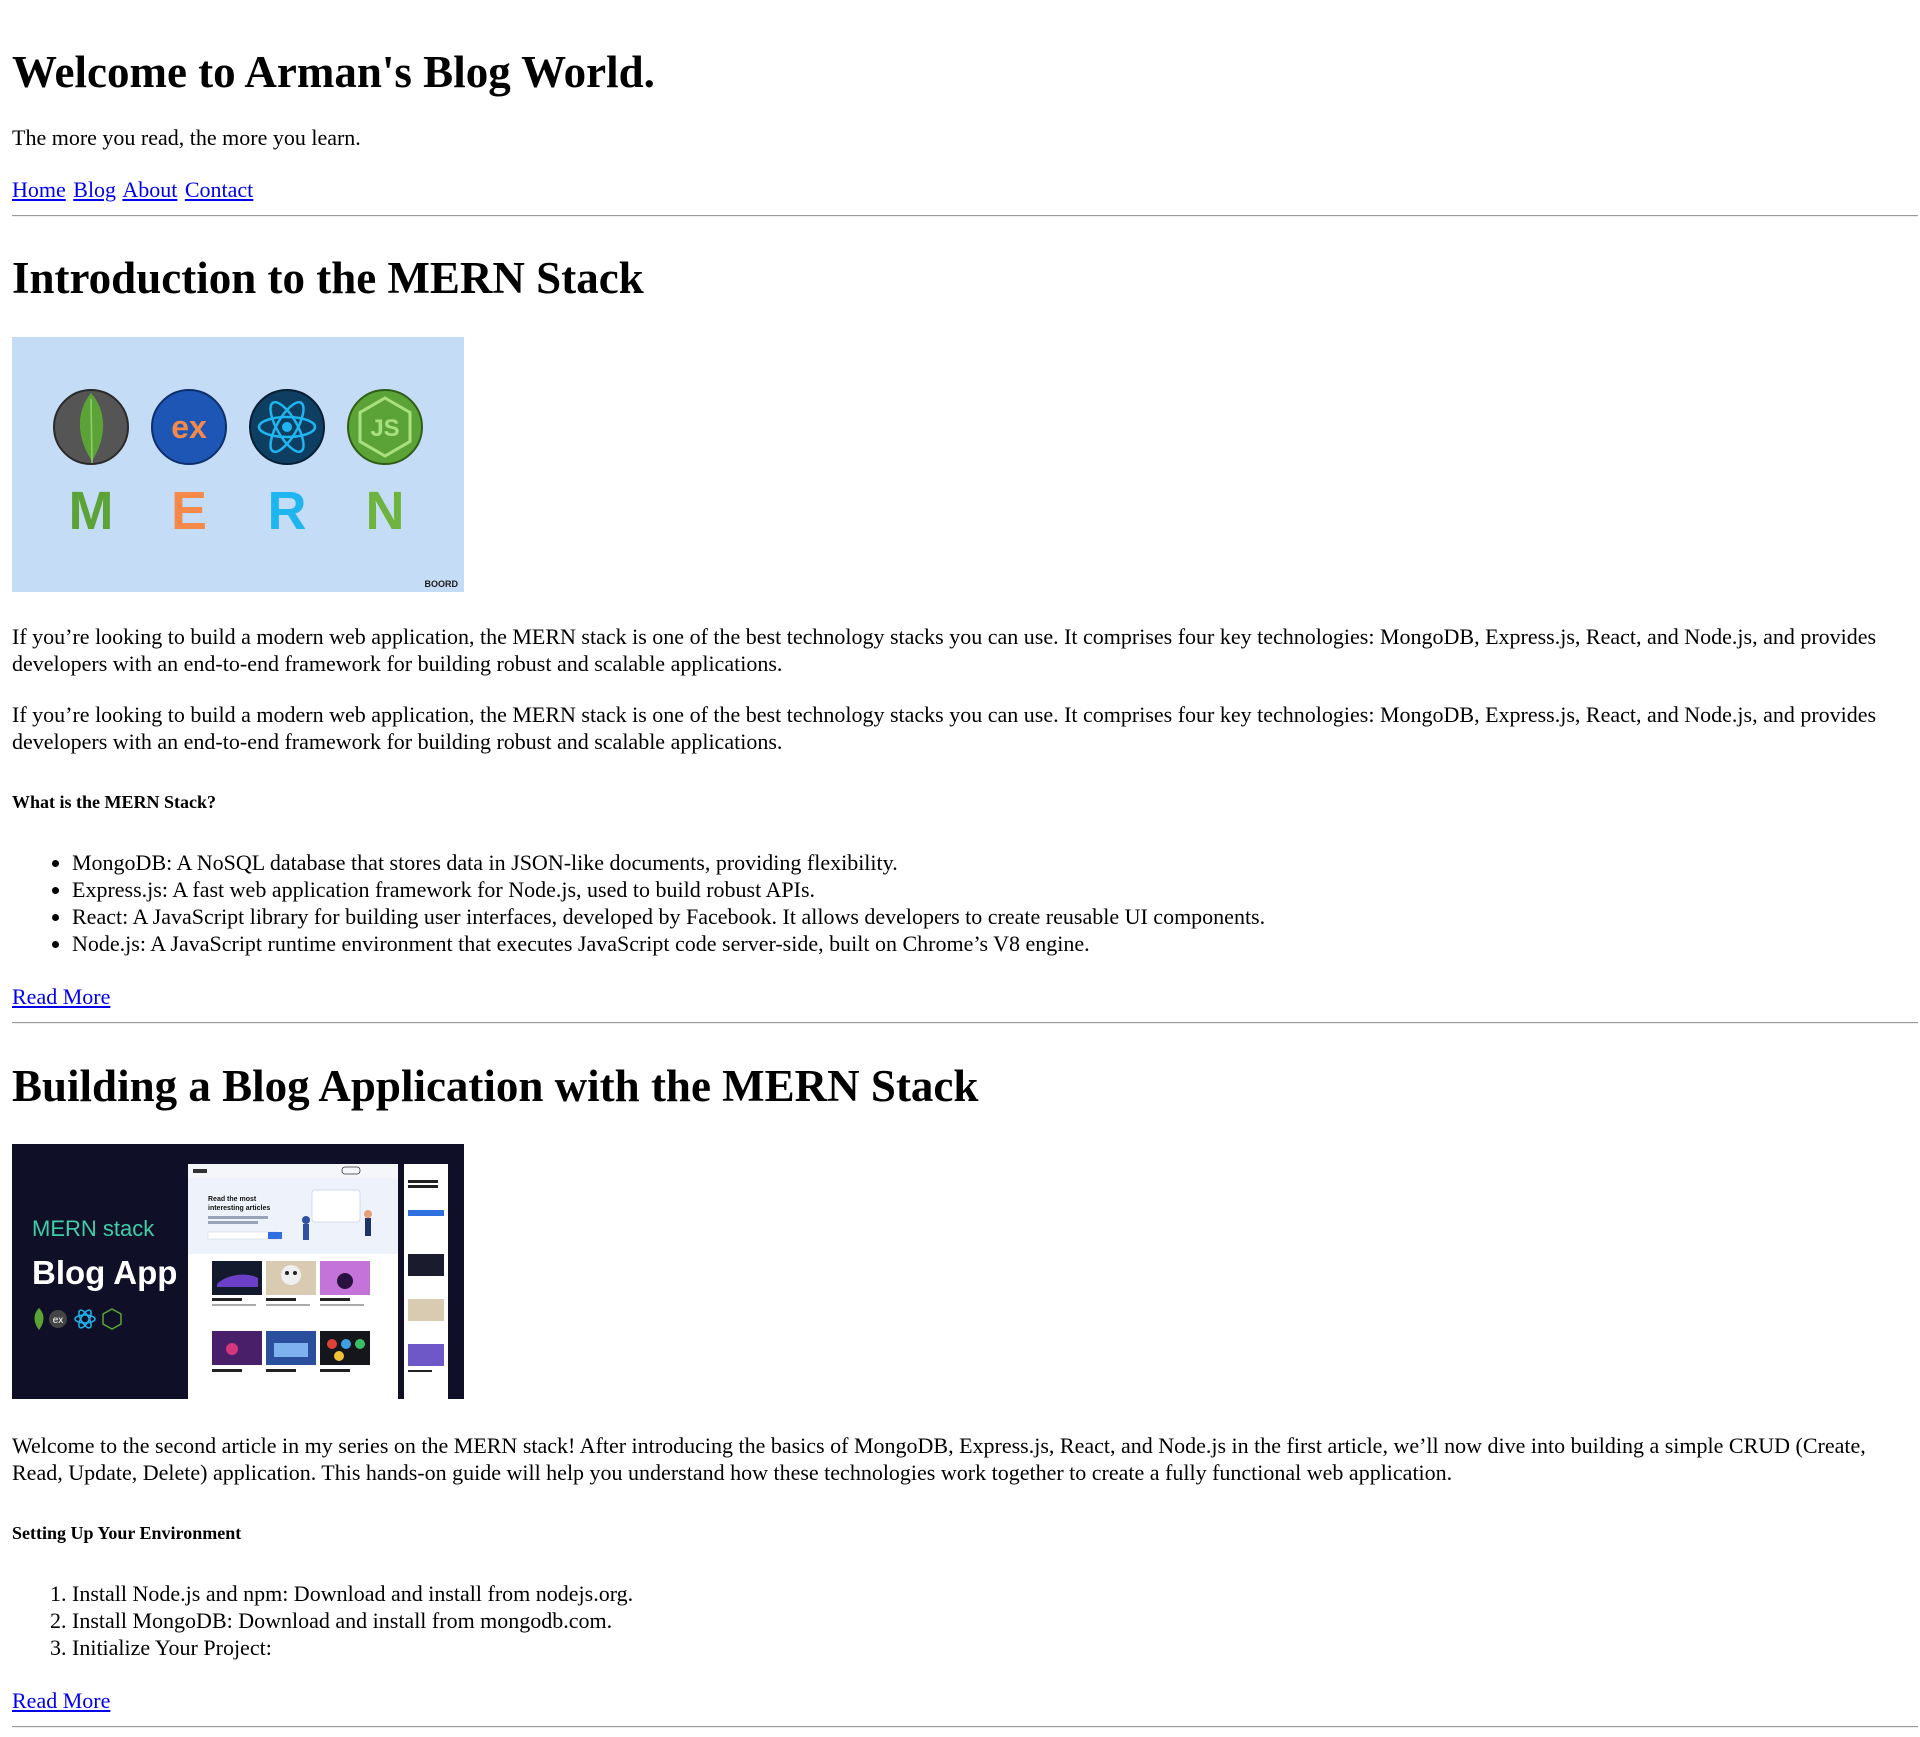  What do you see at coordinates (91, 427) in the screenshot?
I see `mongodb-icon` at bounding box center [91, 427].